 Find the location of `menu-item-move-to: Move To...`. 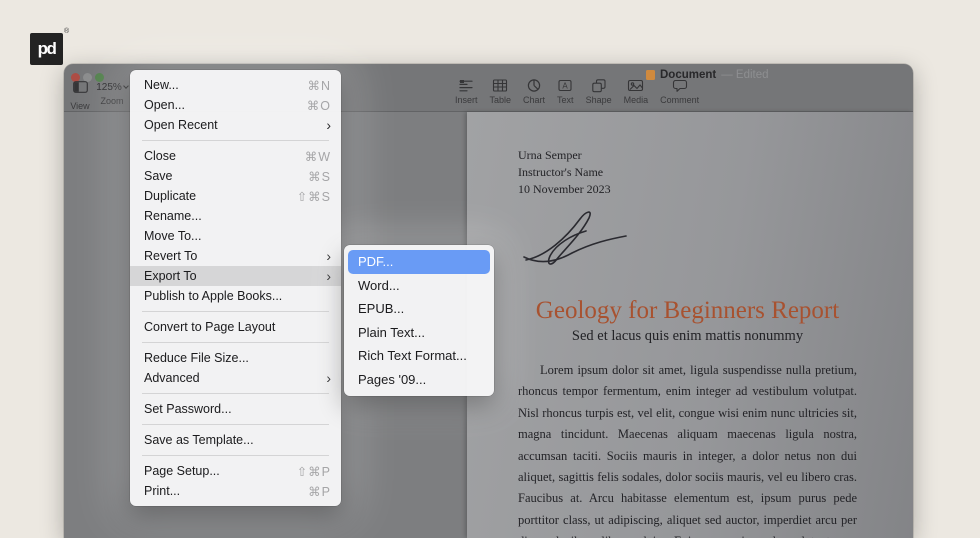

menu-item-move-to: Move To... is located at coordinates (235, 236).